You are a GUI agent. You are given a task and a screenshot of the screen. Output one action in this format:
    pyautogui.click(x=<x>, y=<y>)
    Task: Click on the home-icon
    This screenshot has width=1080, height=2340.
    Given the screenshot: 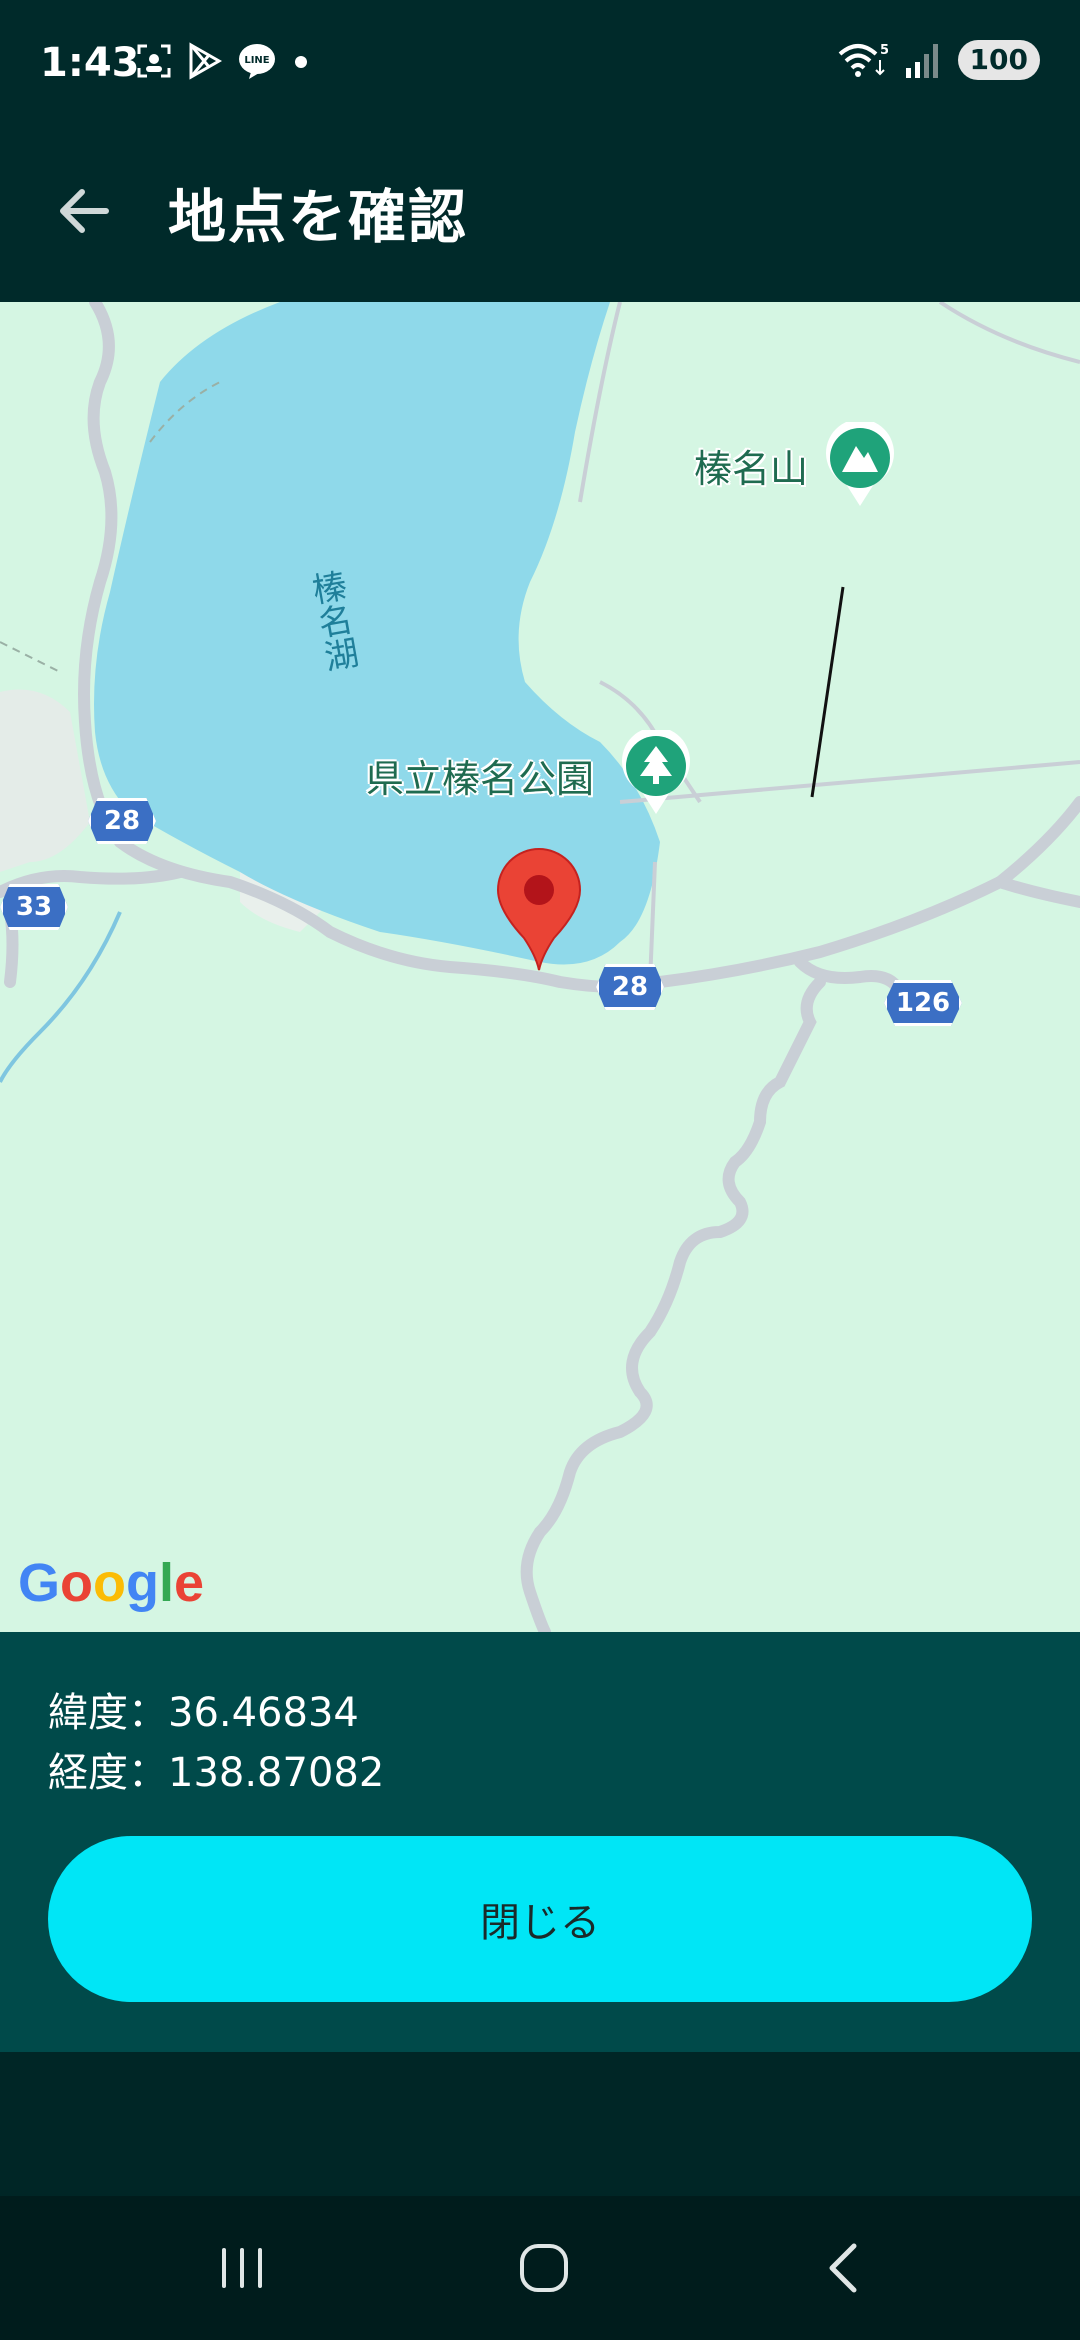 What is the action you would take?
    pyautogui.click(x=544, y=2268)
    